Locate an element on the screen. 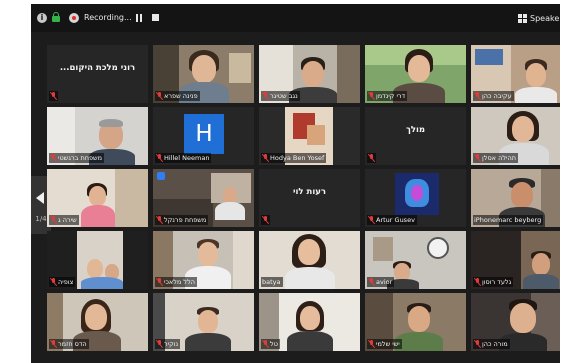 This screenshot has height=363, width=567. participant-tile: H Hillel Neeman is located at coordinates (203, 136).